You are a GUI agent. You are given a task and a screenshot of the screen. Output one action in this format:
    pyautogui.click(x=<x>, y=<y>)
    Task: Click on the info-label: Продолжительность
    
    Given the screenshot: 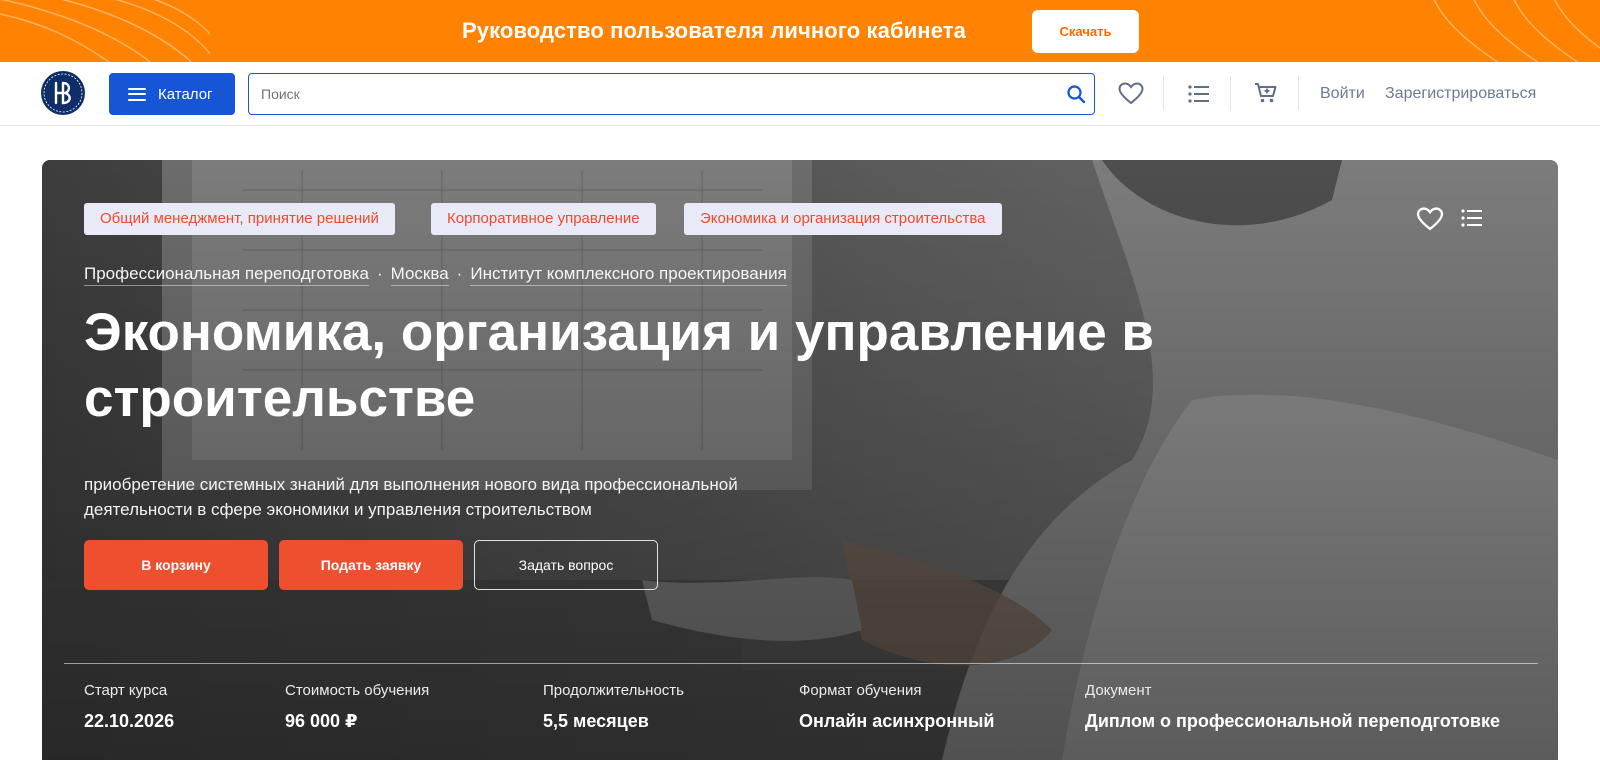 What is the action you would take?
    pyautogui.click(x=613, y=690)
    